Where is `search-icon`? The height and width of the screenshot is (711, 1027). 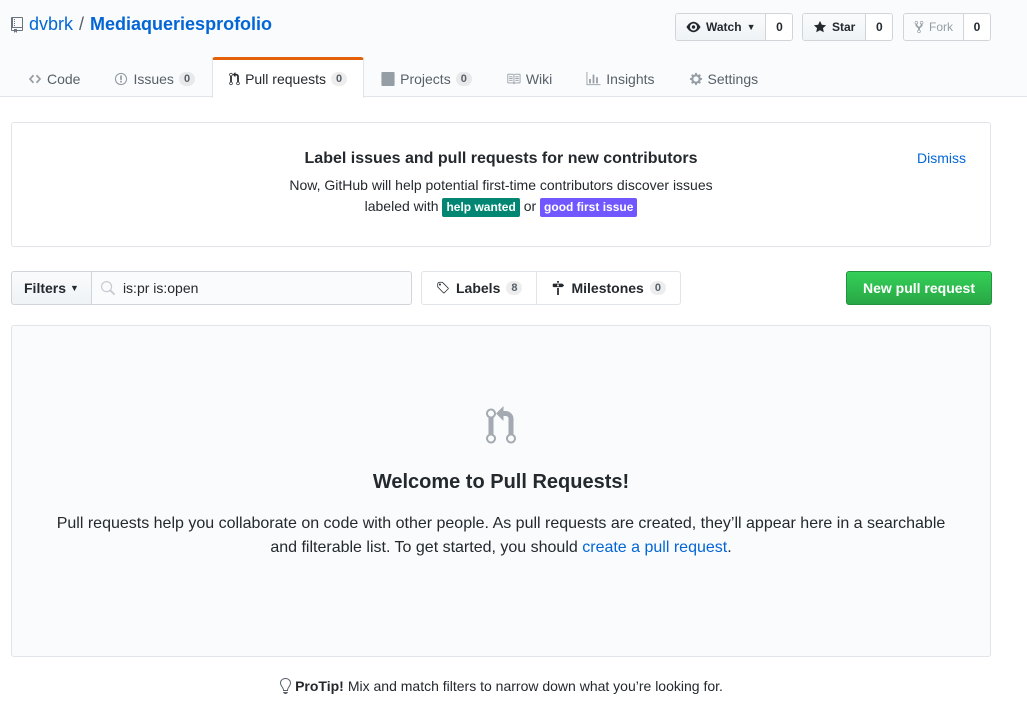 search-icon is located at coordinates (107, 287).